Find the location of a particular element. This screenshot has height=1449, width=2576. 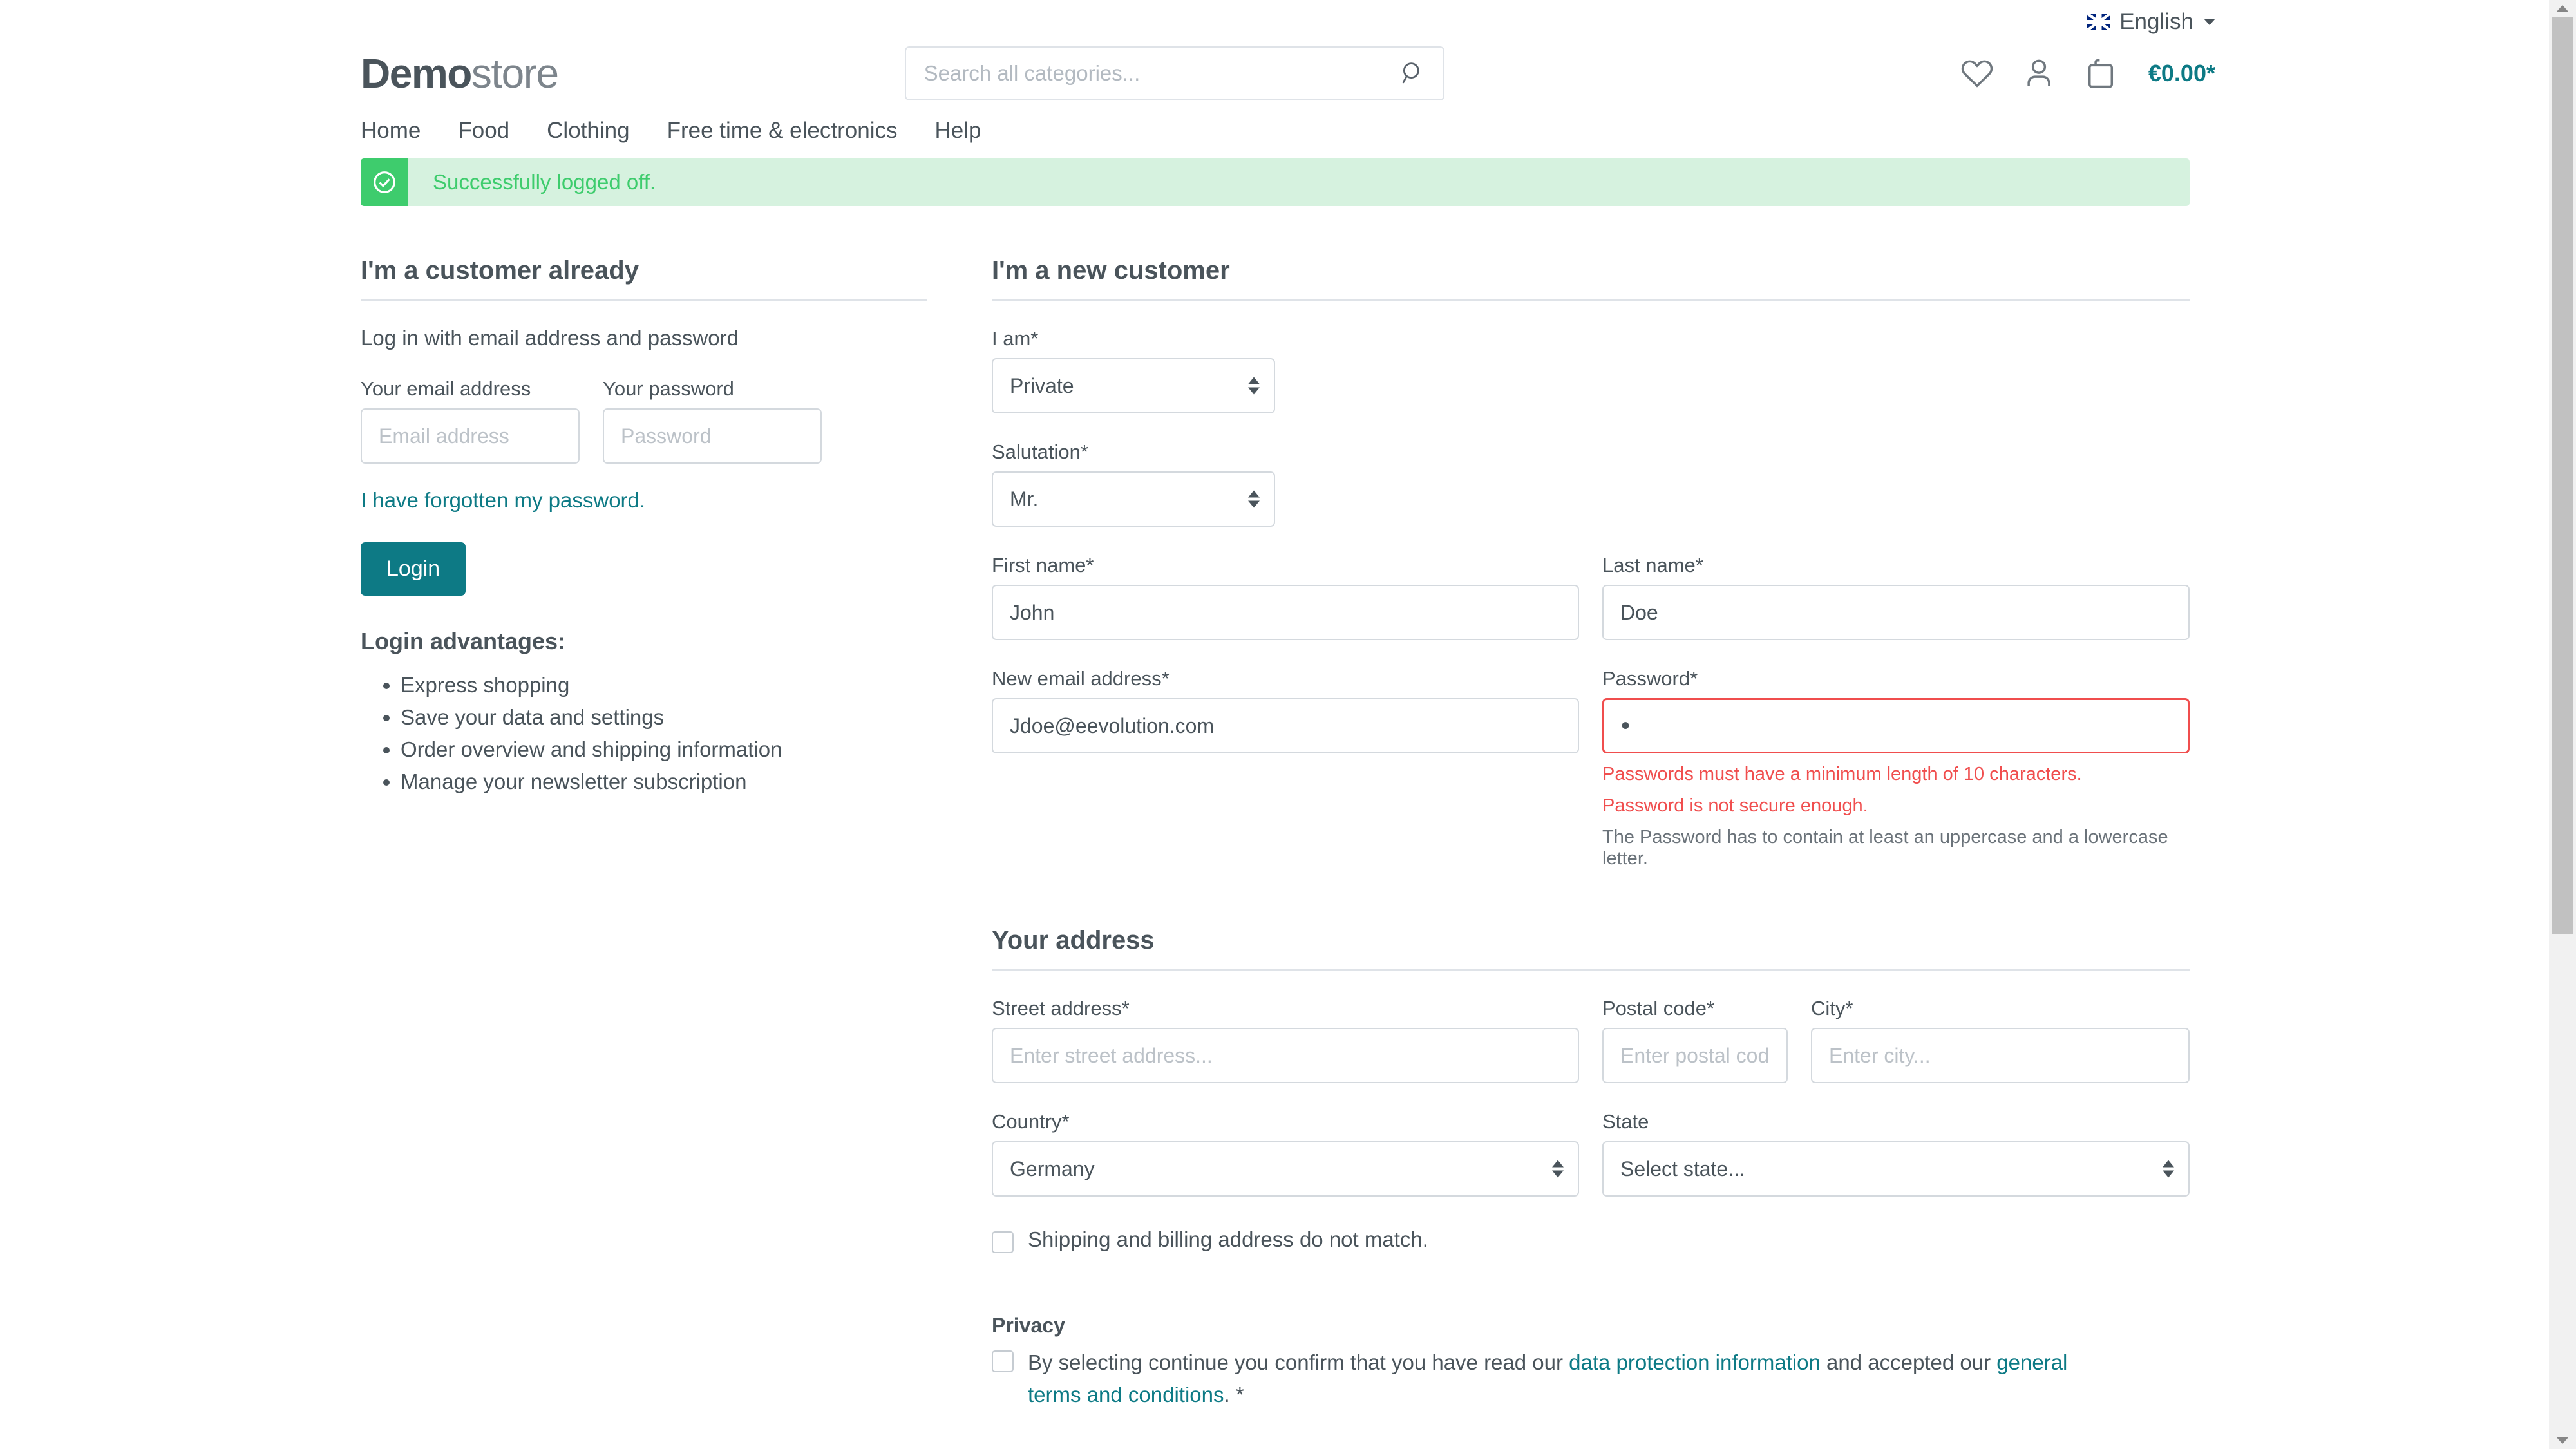

scroll-down-arrow-icon is located at coordinates (2562, 1440).